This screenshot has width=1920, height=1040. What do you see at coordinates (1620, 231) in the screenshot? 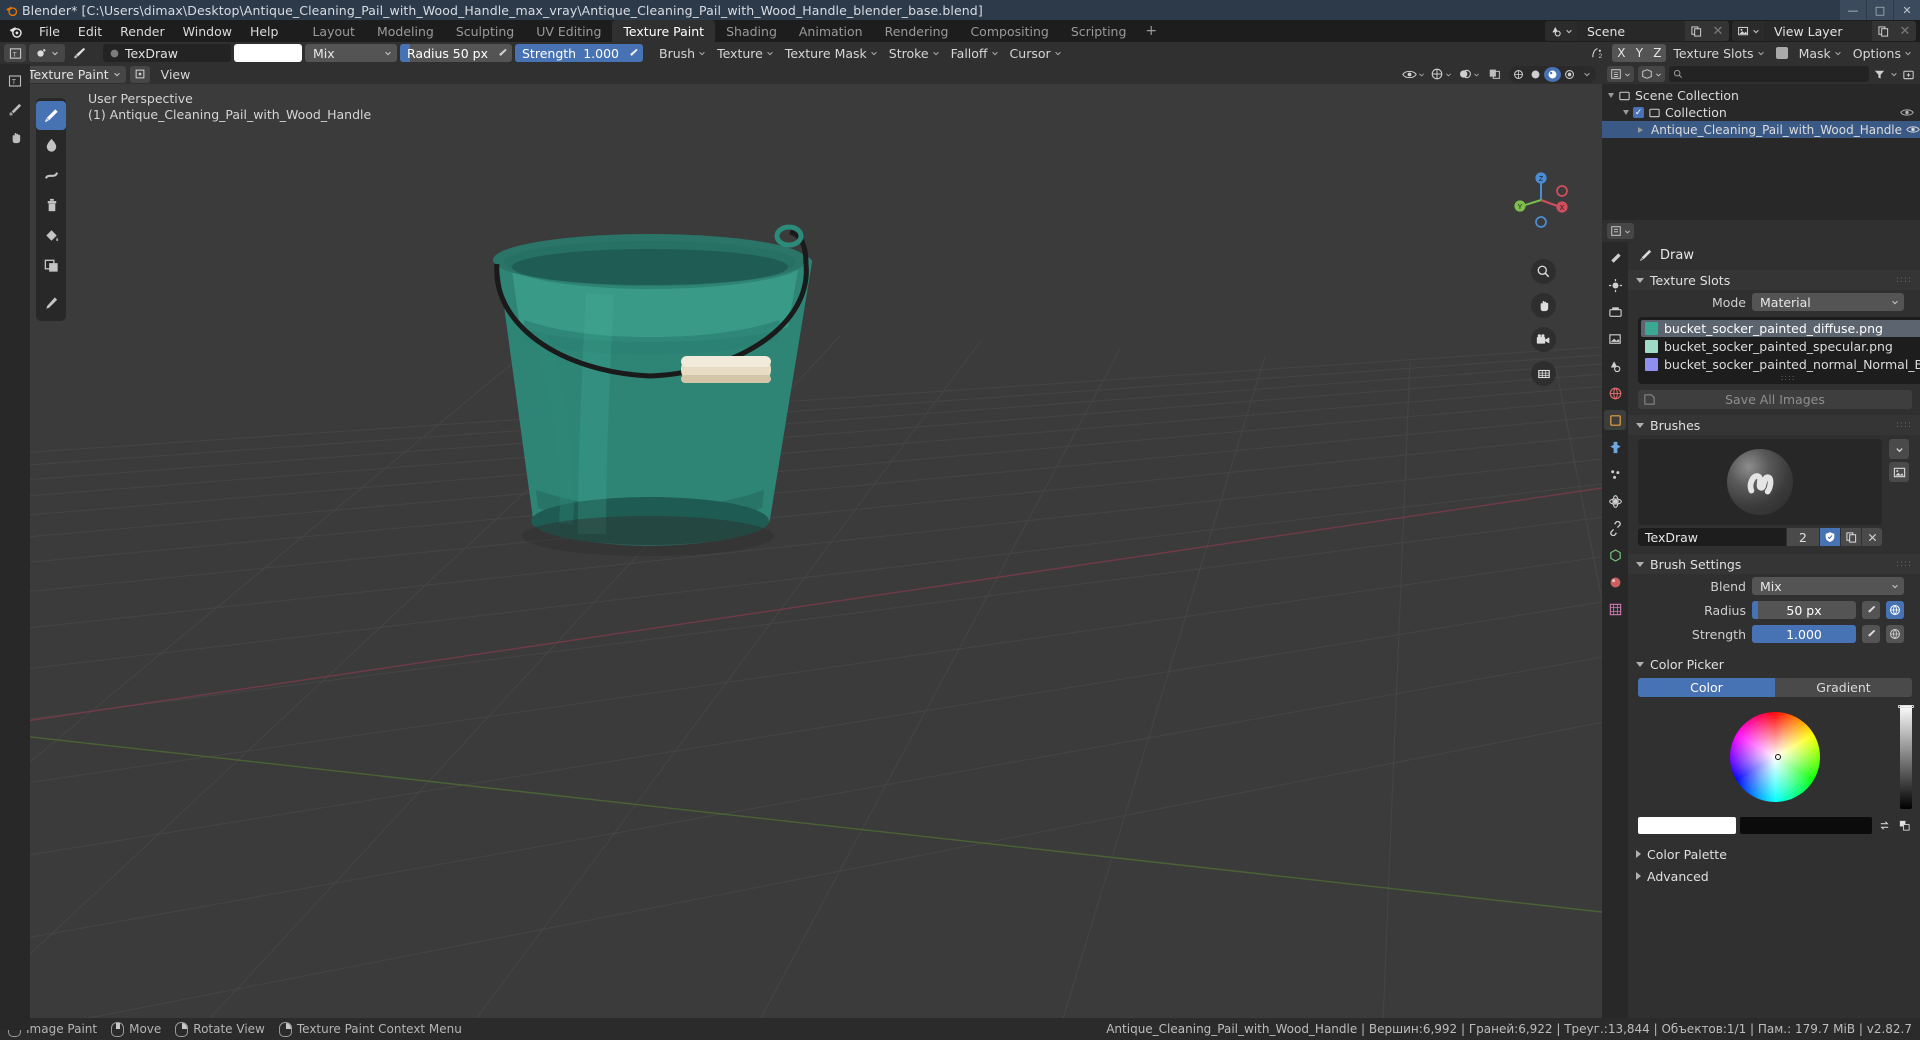
I see `properties-editor-type-icon` at bounding box center [1620, 231].